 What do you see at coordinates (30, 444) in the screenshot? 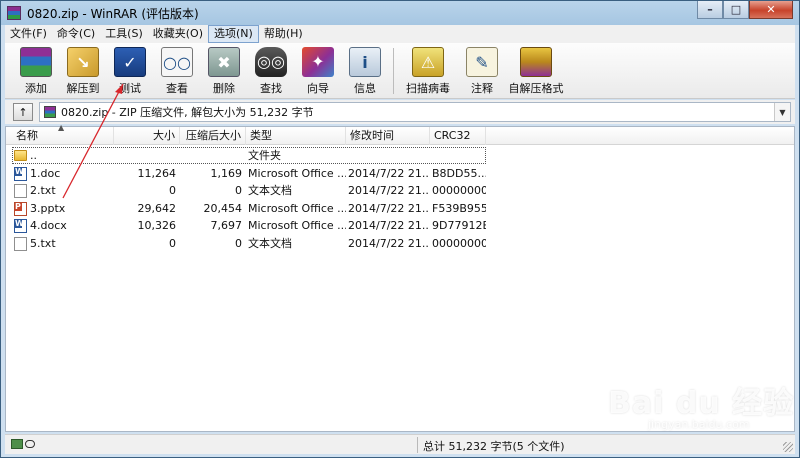
I see `key-icon` at bounding box center [30, 444].